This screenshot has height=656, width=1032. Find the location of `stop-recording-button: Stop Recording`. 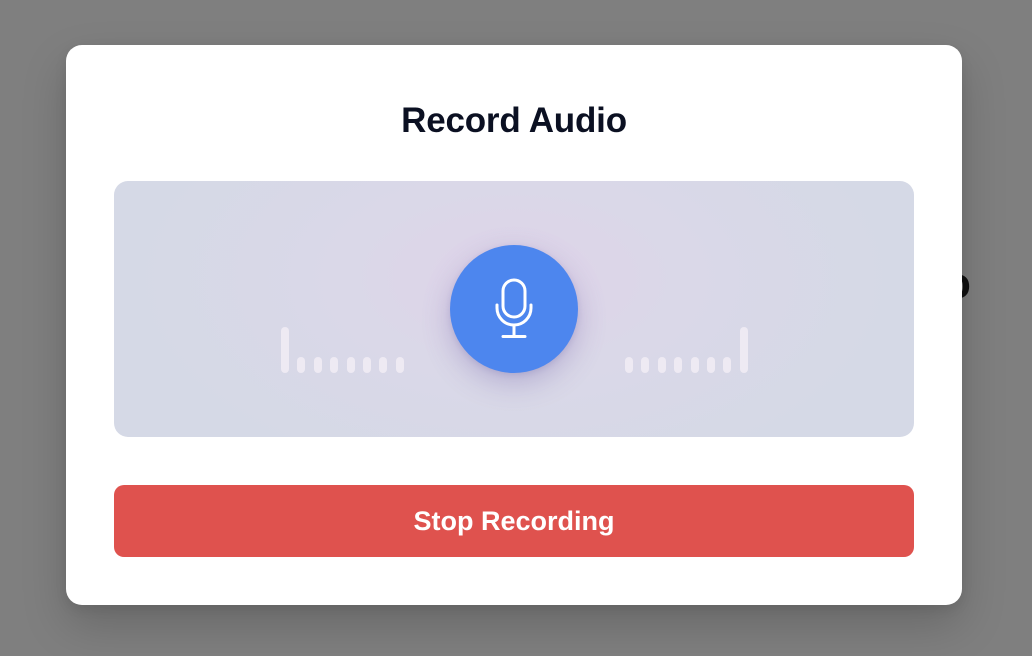

stop-recording-button: Stop Recording is located at coordinates (514, 521).